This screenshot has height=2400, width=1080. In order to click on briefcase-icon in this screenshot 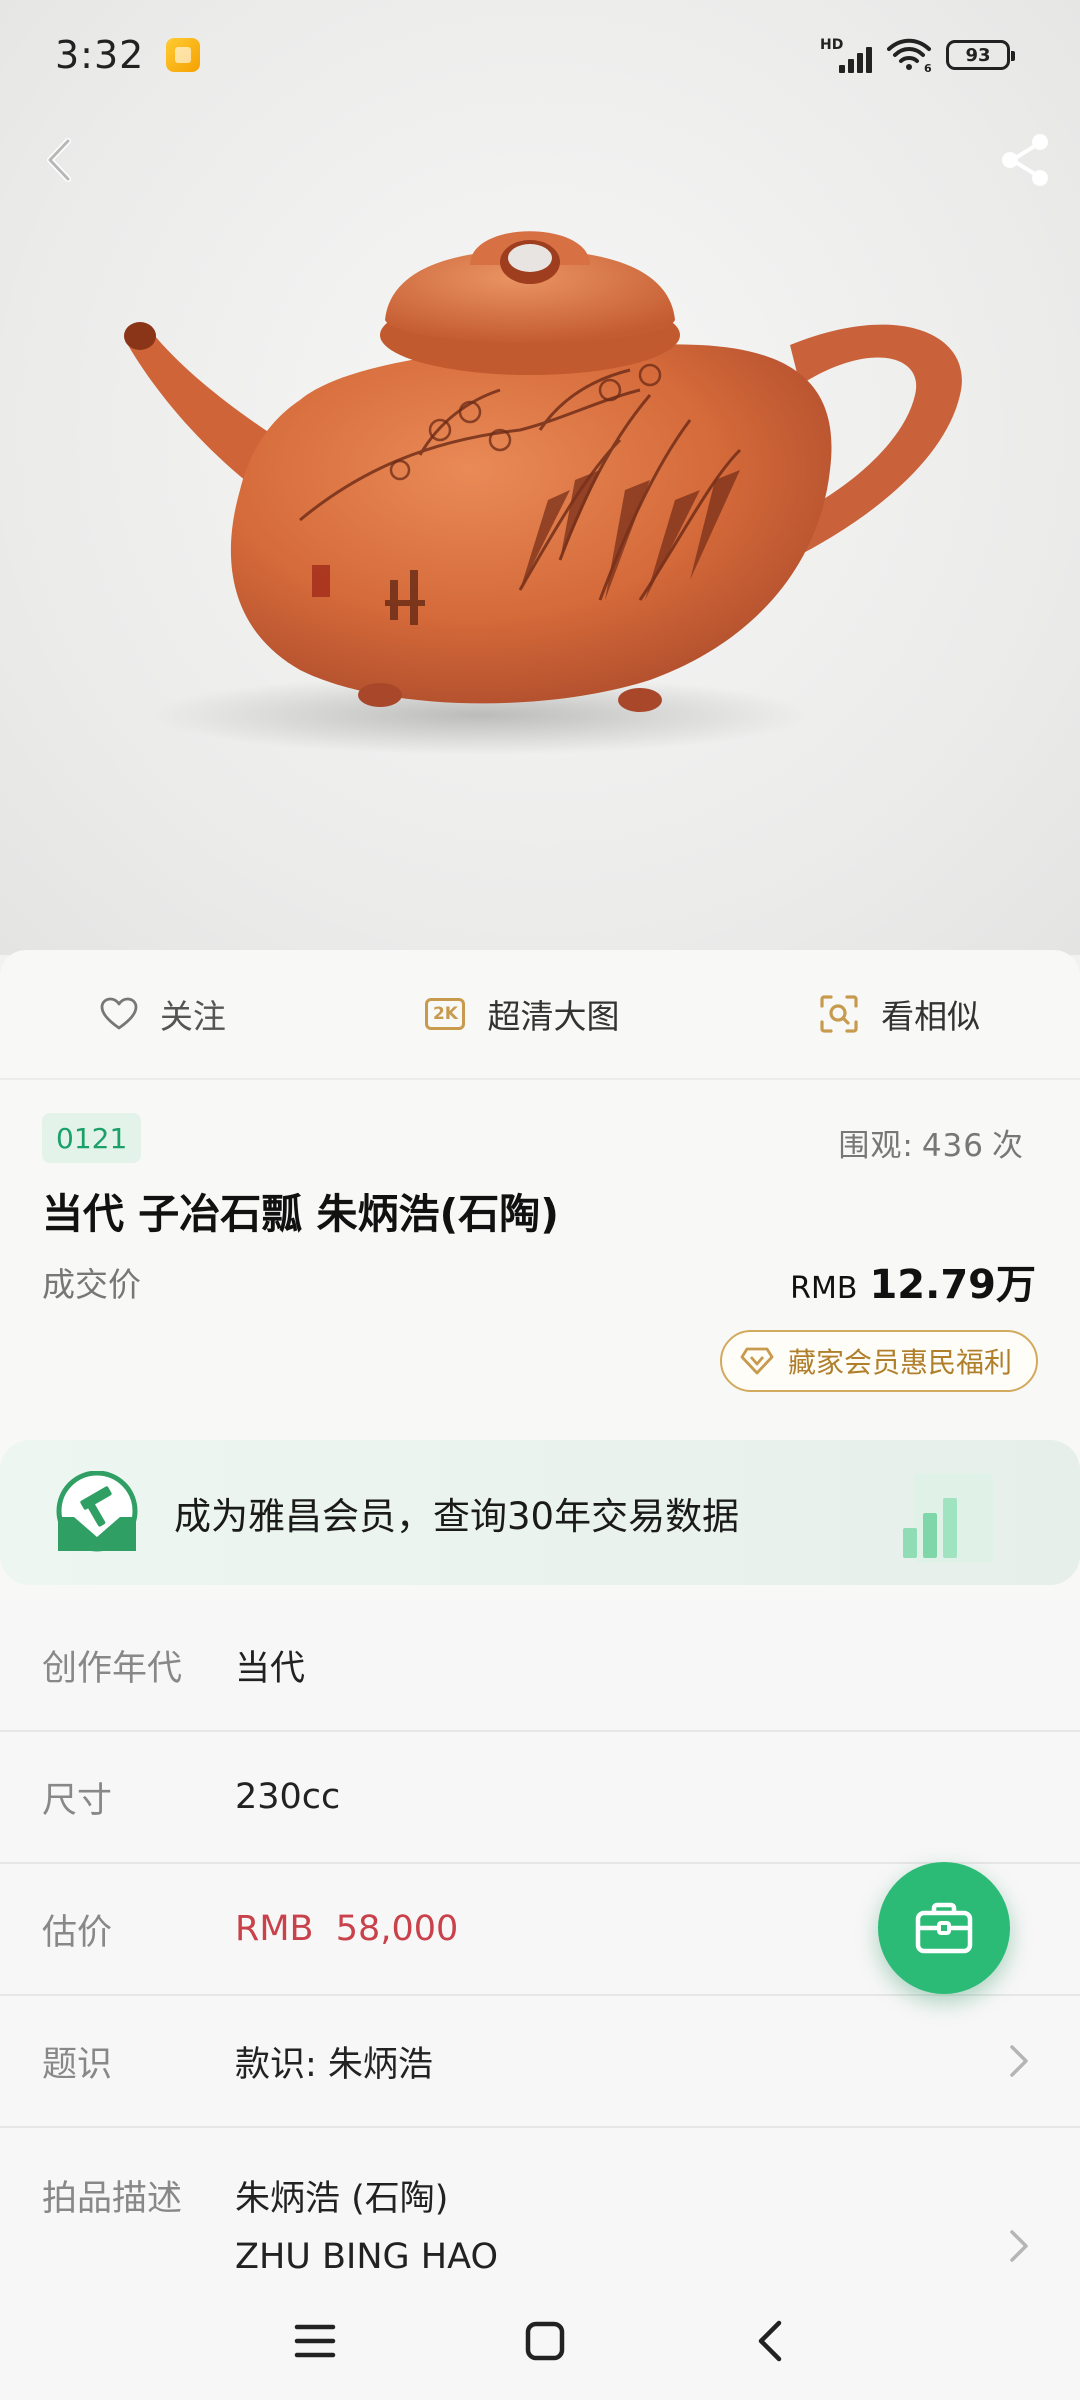, I will do `click(944, 1928)`.